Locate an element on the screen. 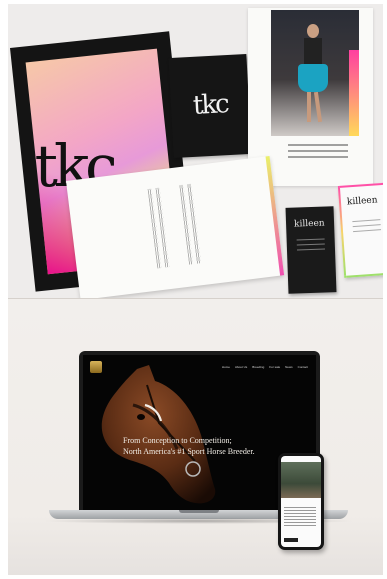 The width and height of the screenshot is (387, 579). phone-body-text is located at coordinates (300, 517).